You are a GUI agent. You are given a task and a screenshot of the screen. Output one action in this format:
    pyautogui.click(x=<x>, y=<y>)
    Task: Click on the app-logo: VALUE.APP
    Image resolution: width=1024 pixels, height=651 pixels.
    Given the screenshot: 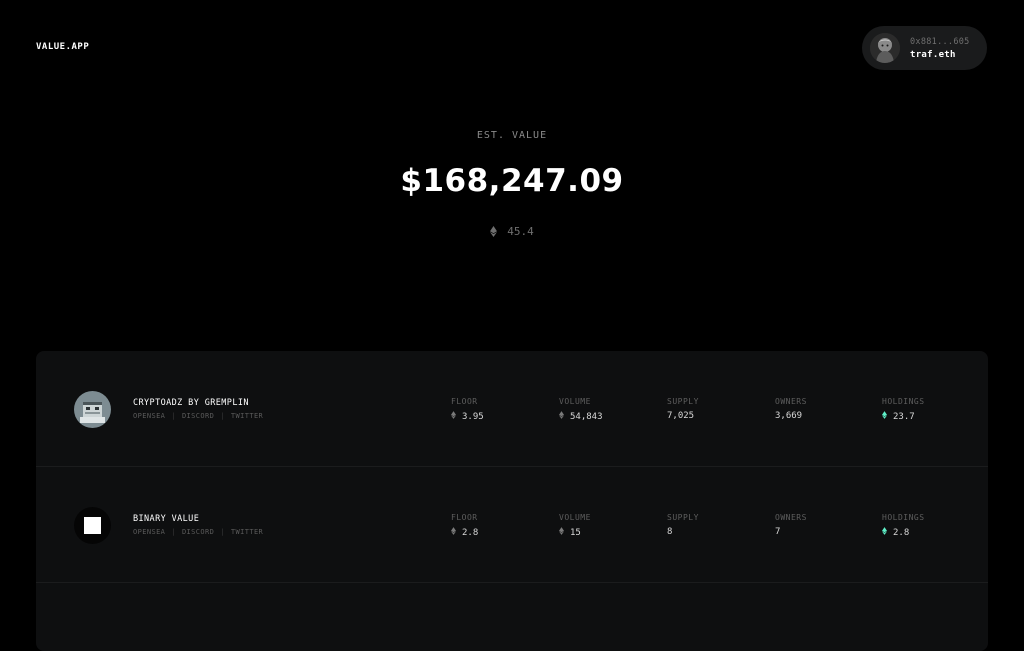 What is the action you would take?
    pyautogui.click(x=62, y=47)
    